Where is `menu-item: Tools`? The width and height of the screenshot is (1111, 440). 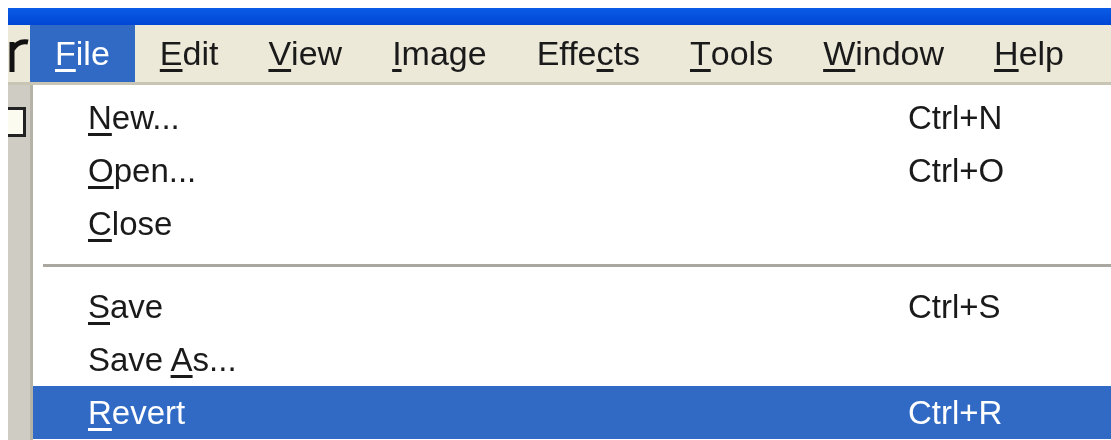
menu-item: Tools is located at coordinates (732, 53).